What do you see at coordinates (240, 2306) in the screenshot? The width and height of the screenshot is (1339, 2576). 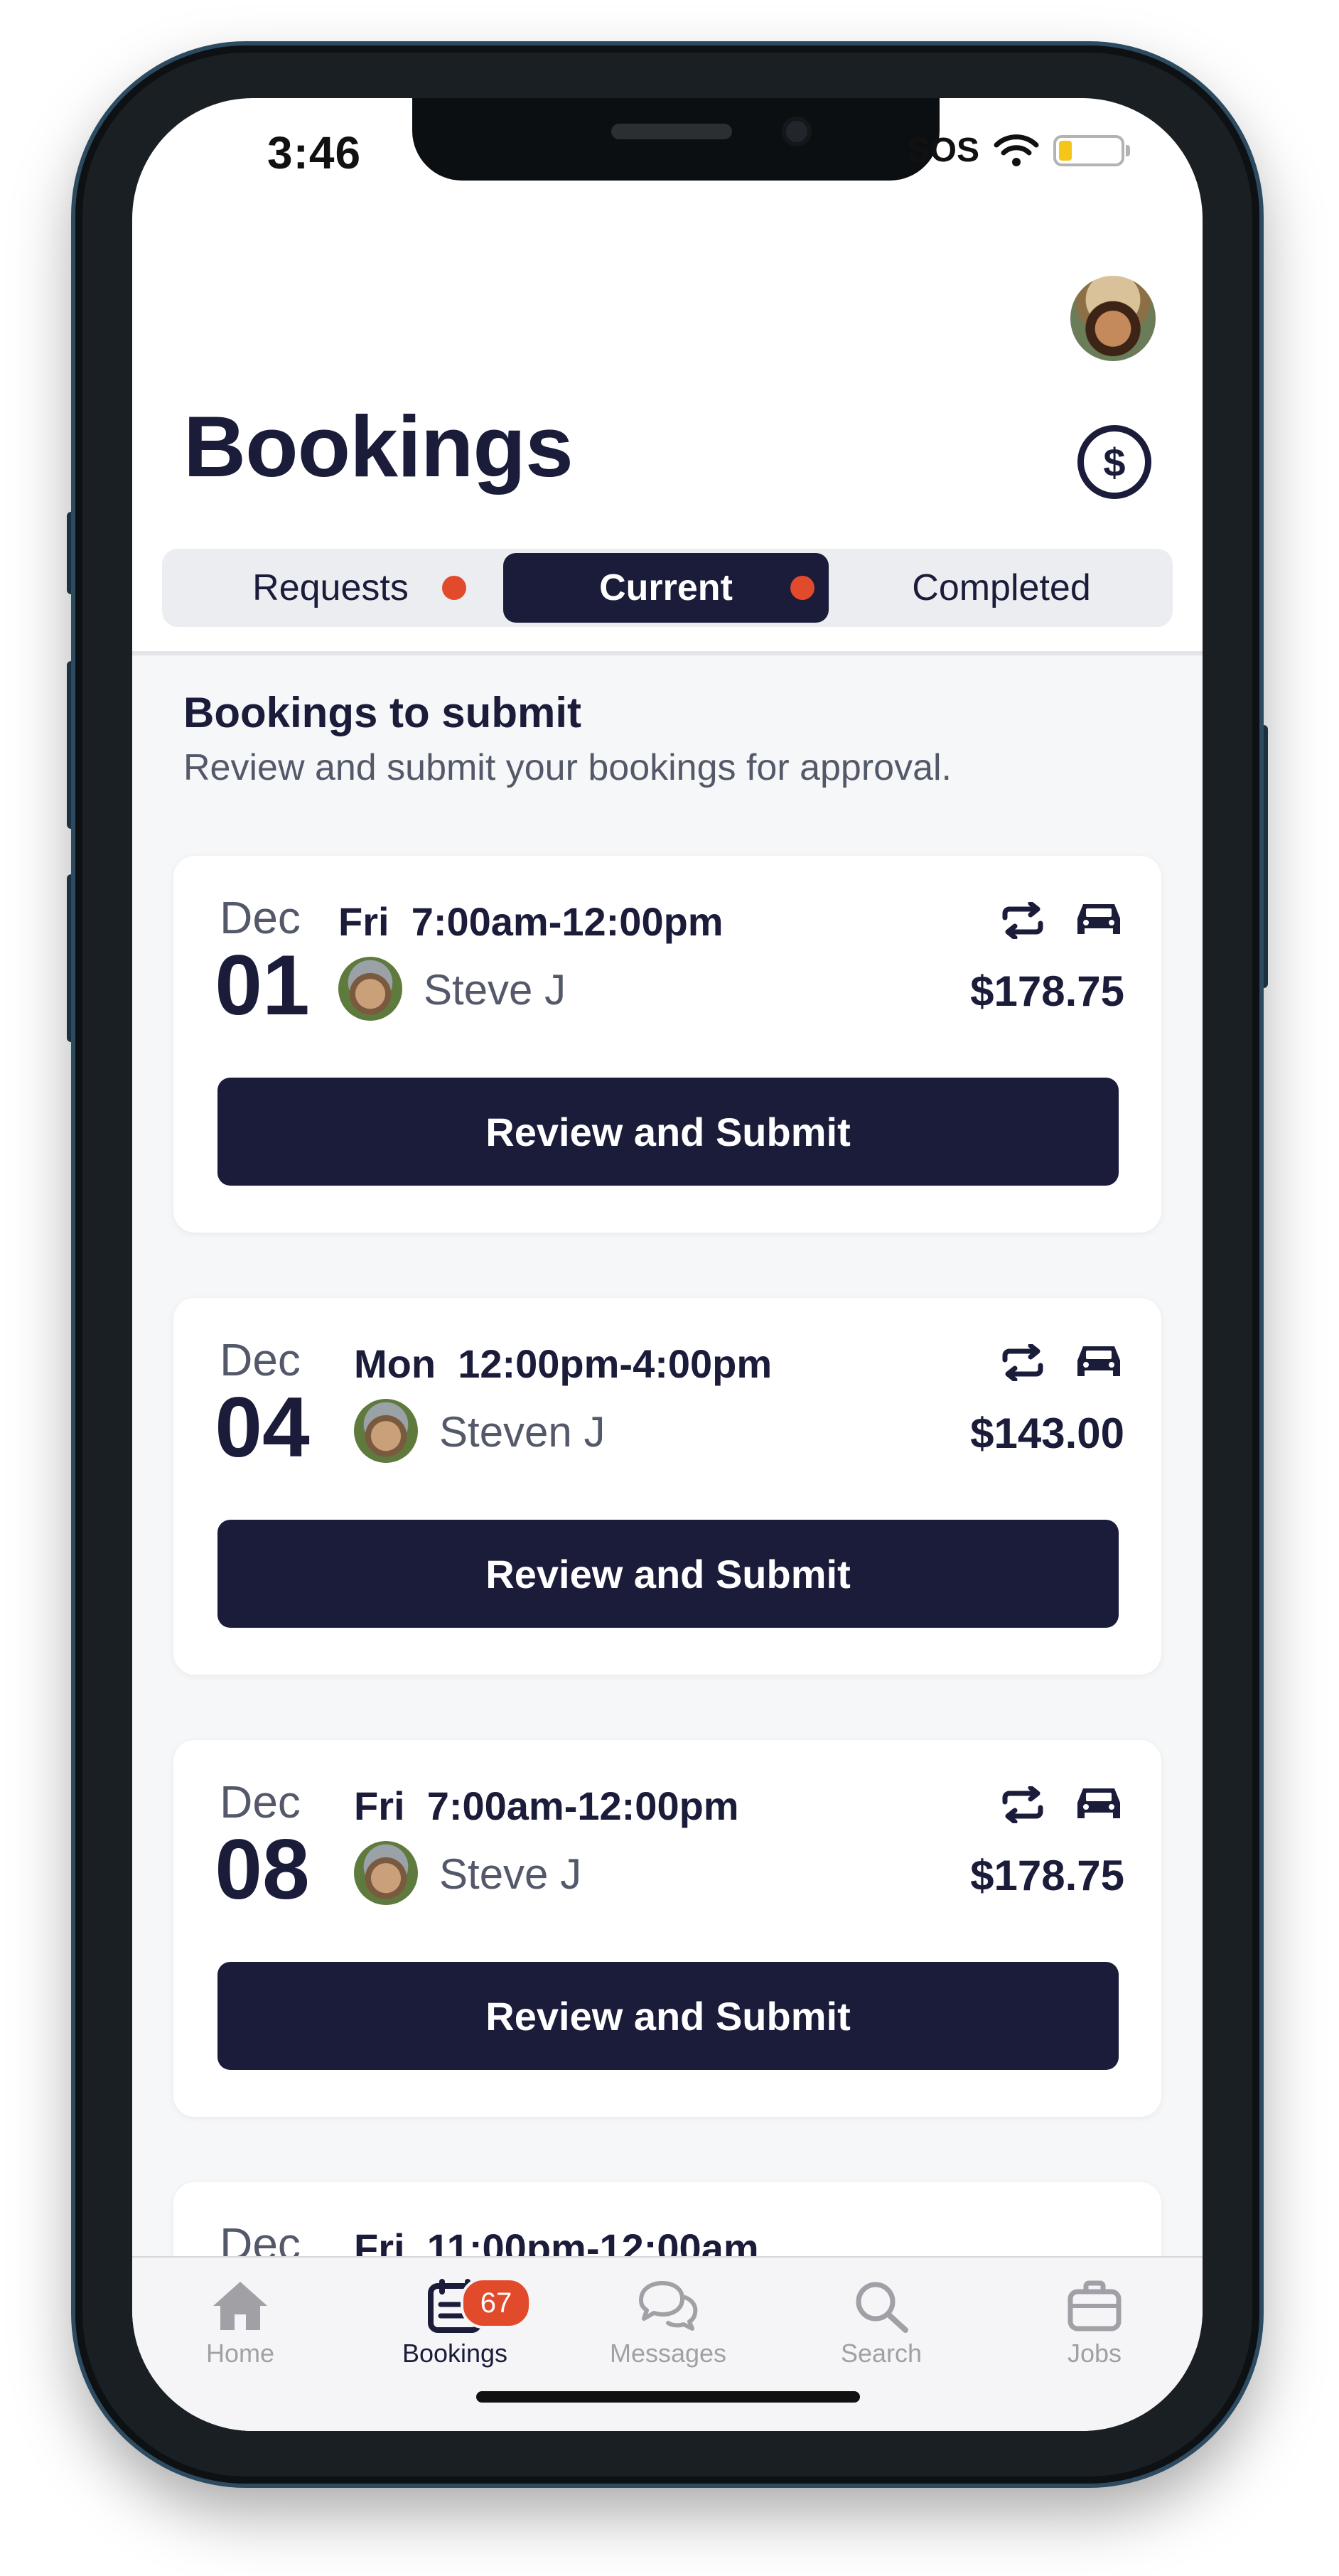 I see `home-icon` at bounding box center [240, 2306].